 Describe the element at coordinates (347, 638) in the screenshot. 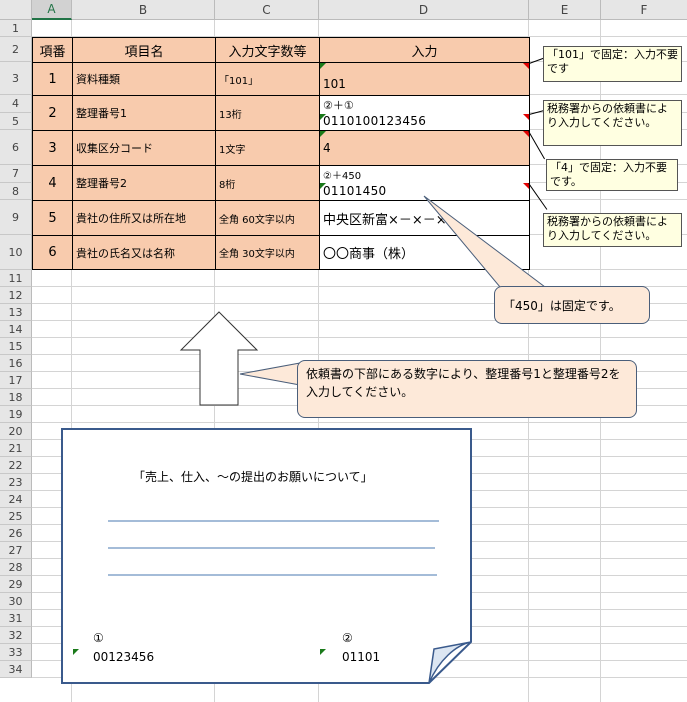

I see `document-mark-2: ②` at that location.